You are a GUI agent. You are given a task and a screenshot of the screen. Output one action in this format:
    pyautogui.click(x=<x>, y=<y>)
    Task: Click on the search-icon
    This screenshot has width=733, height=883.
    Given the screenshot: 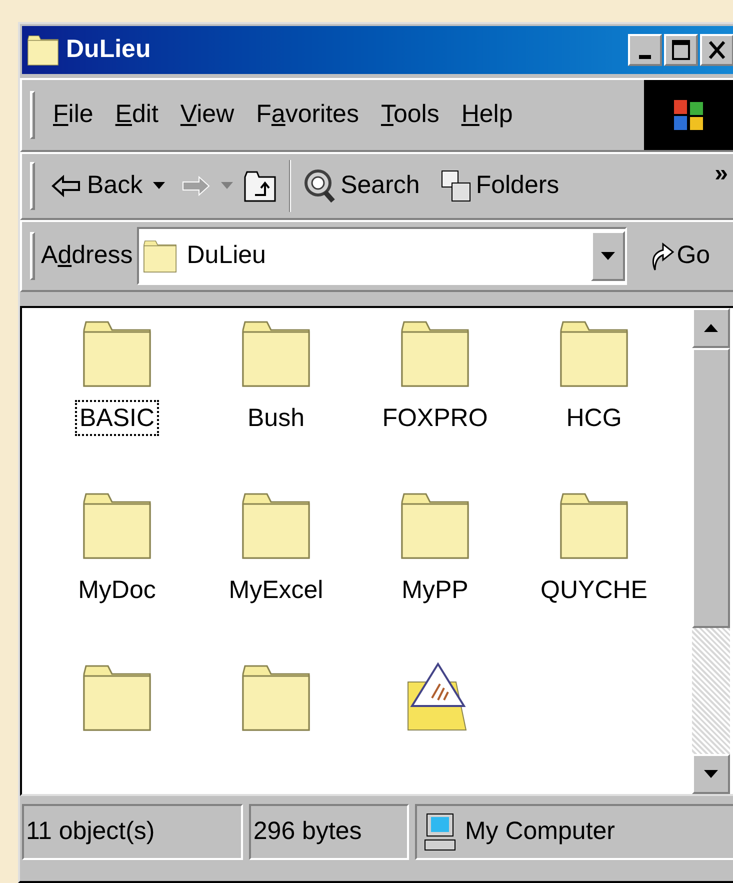 What is the action you would take?
    pyautogui.click(x=319, y=186)
    